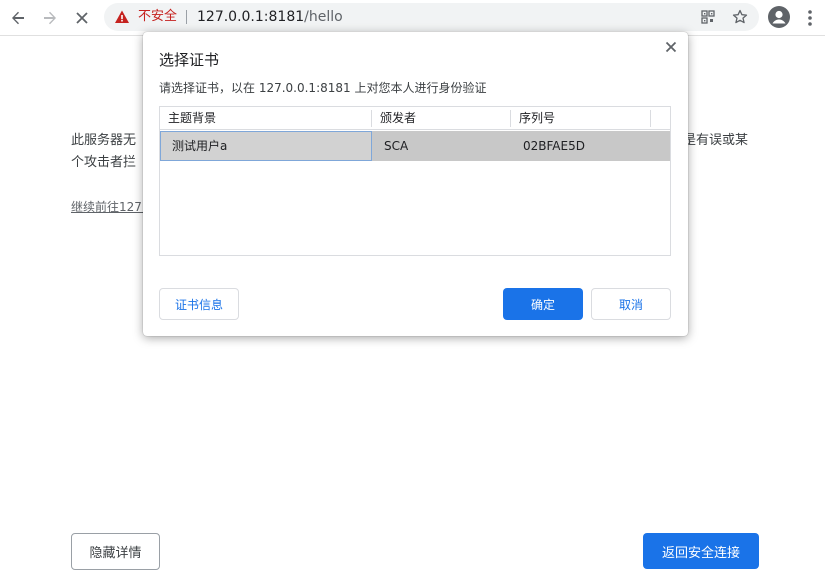  What do you see at coordinates (108, 206) in the screenshot?
I see `proceed-link: 继续前往127.` at bounding box center [108, 206].